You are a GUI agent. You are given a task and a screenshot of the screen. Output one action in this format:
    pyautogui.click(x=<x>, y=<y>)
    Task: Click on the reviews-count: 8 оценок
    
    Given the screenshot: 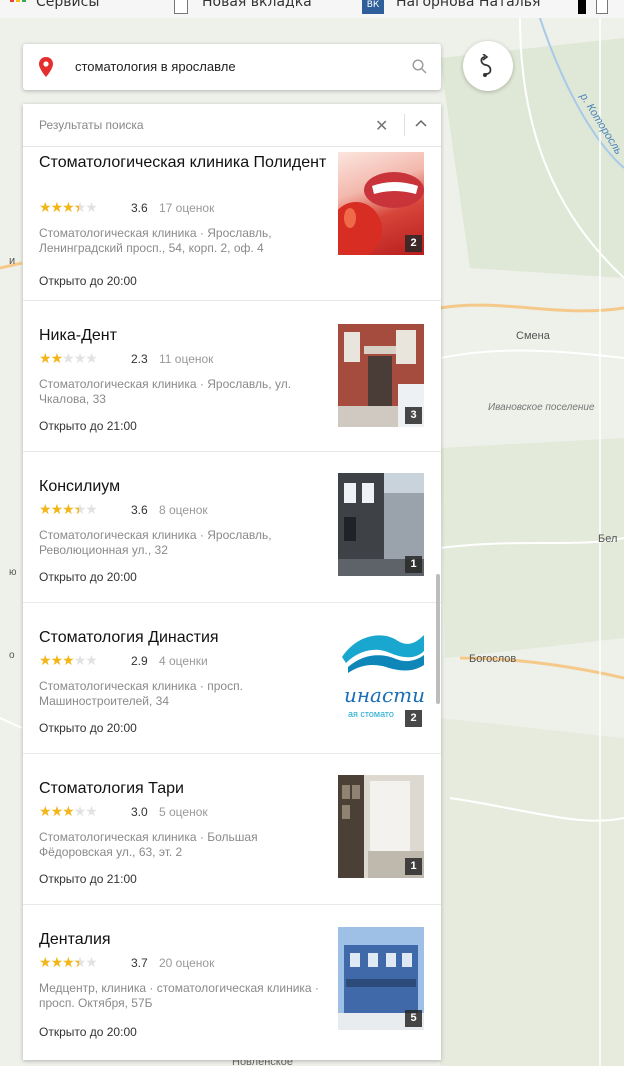 What is the action you would take?
    pyautogui.click(x=183, y=510)
    